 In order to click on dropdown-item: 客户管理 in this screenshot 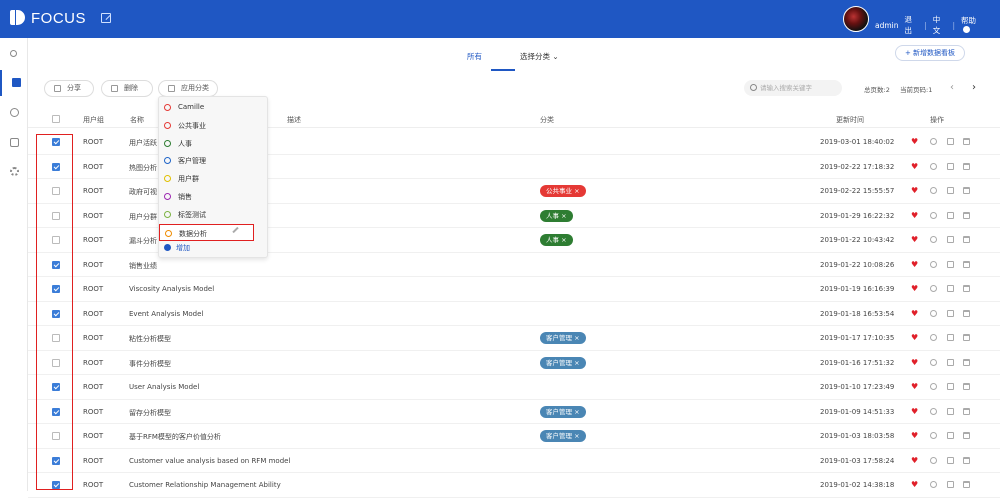, I will do `click(214, 161)`.